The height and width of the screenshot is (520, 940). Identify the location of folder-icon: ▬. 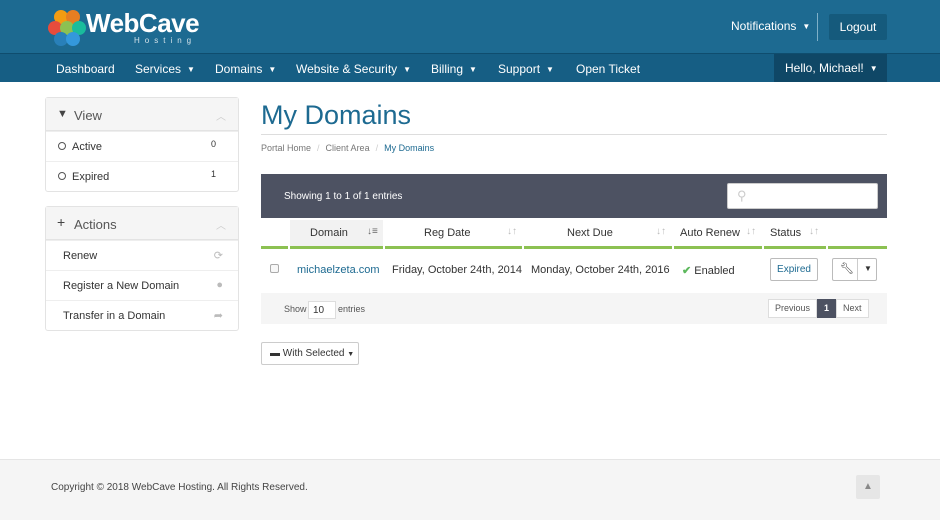
(275, 353).